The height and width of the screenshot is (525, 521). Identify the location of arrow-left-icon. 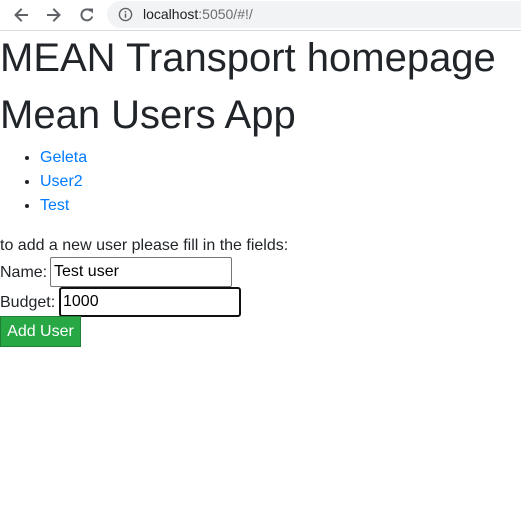
(21, 15).